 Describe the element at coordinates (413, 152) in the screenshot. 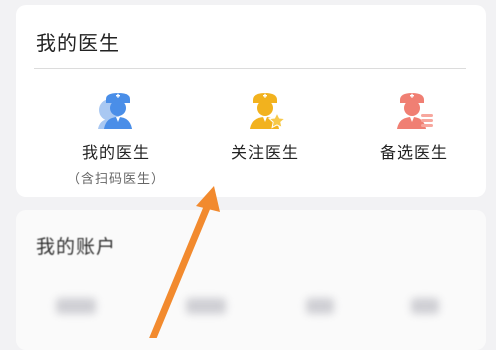

I see `alternate-doctors-label: 备选医生` at that location.